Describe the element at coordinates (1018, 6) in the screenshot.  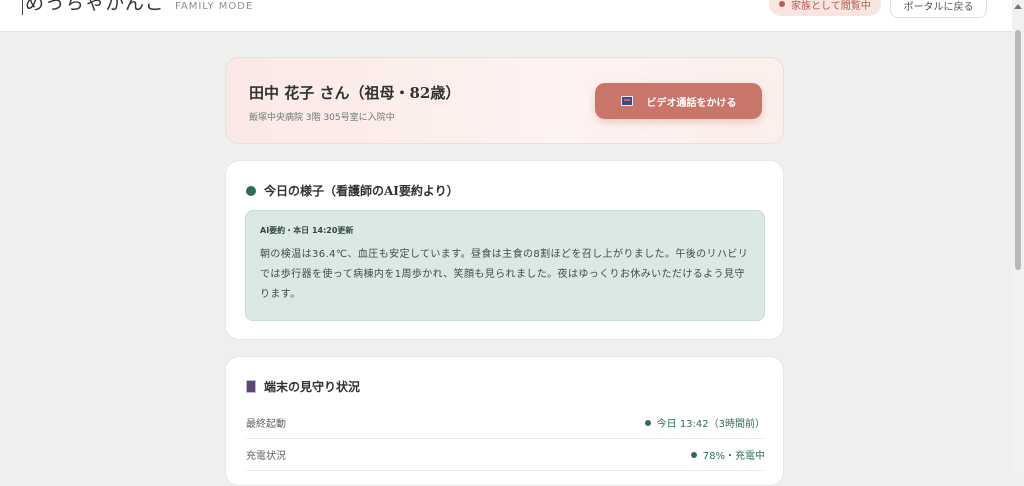
I see `scroll-up-icon` at that location.